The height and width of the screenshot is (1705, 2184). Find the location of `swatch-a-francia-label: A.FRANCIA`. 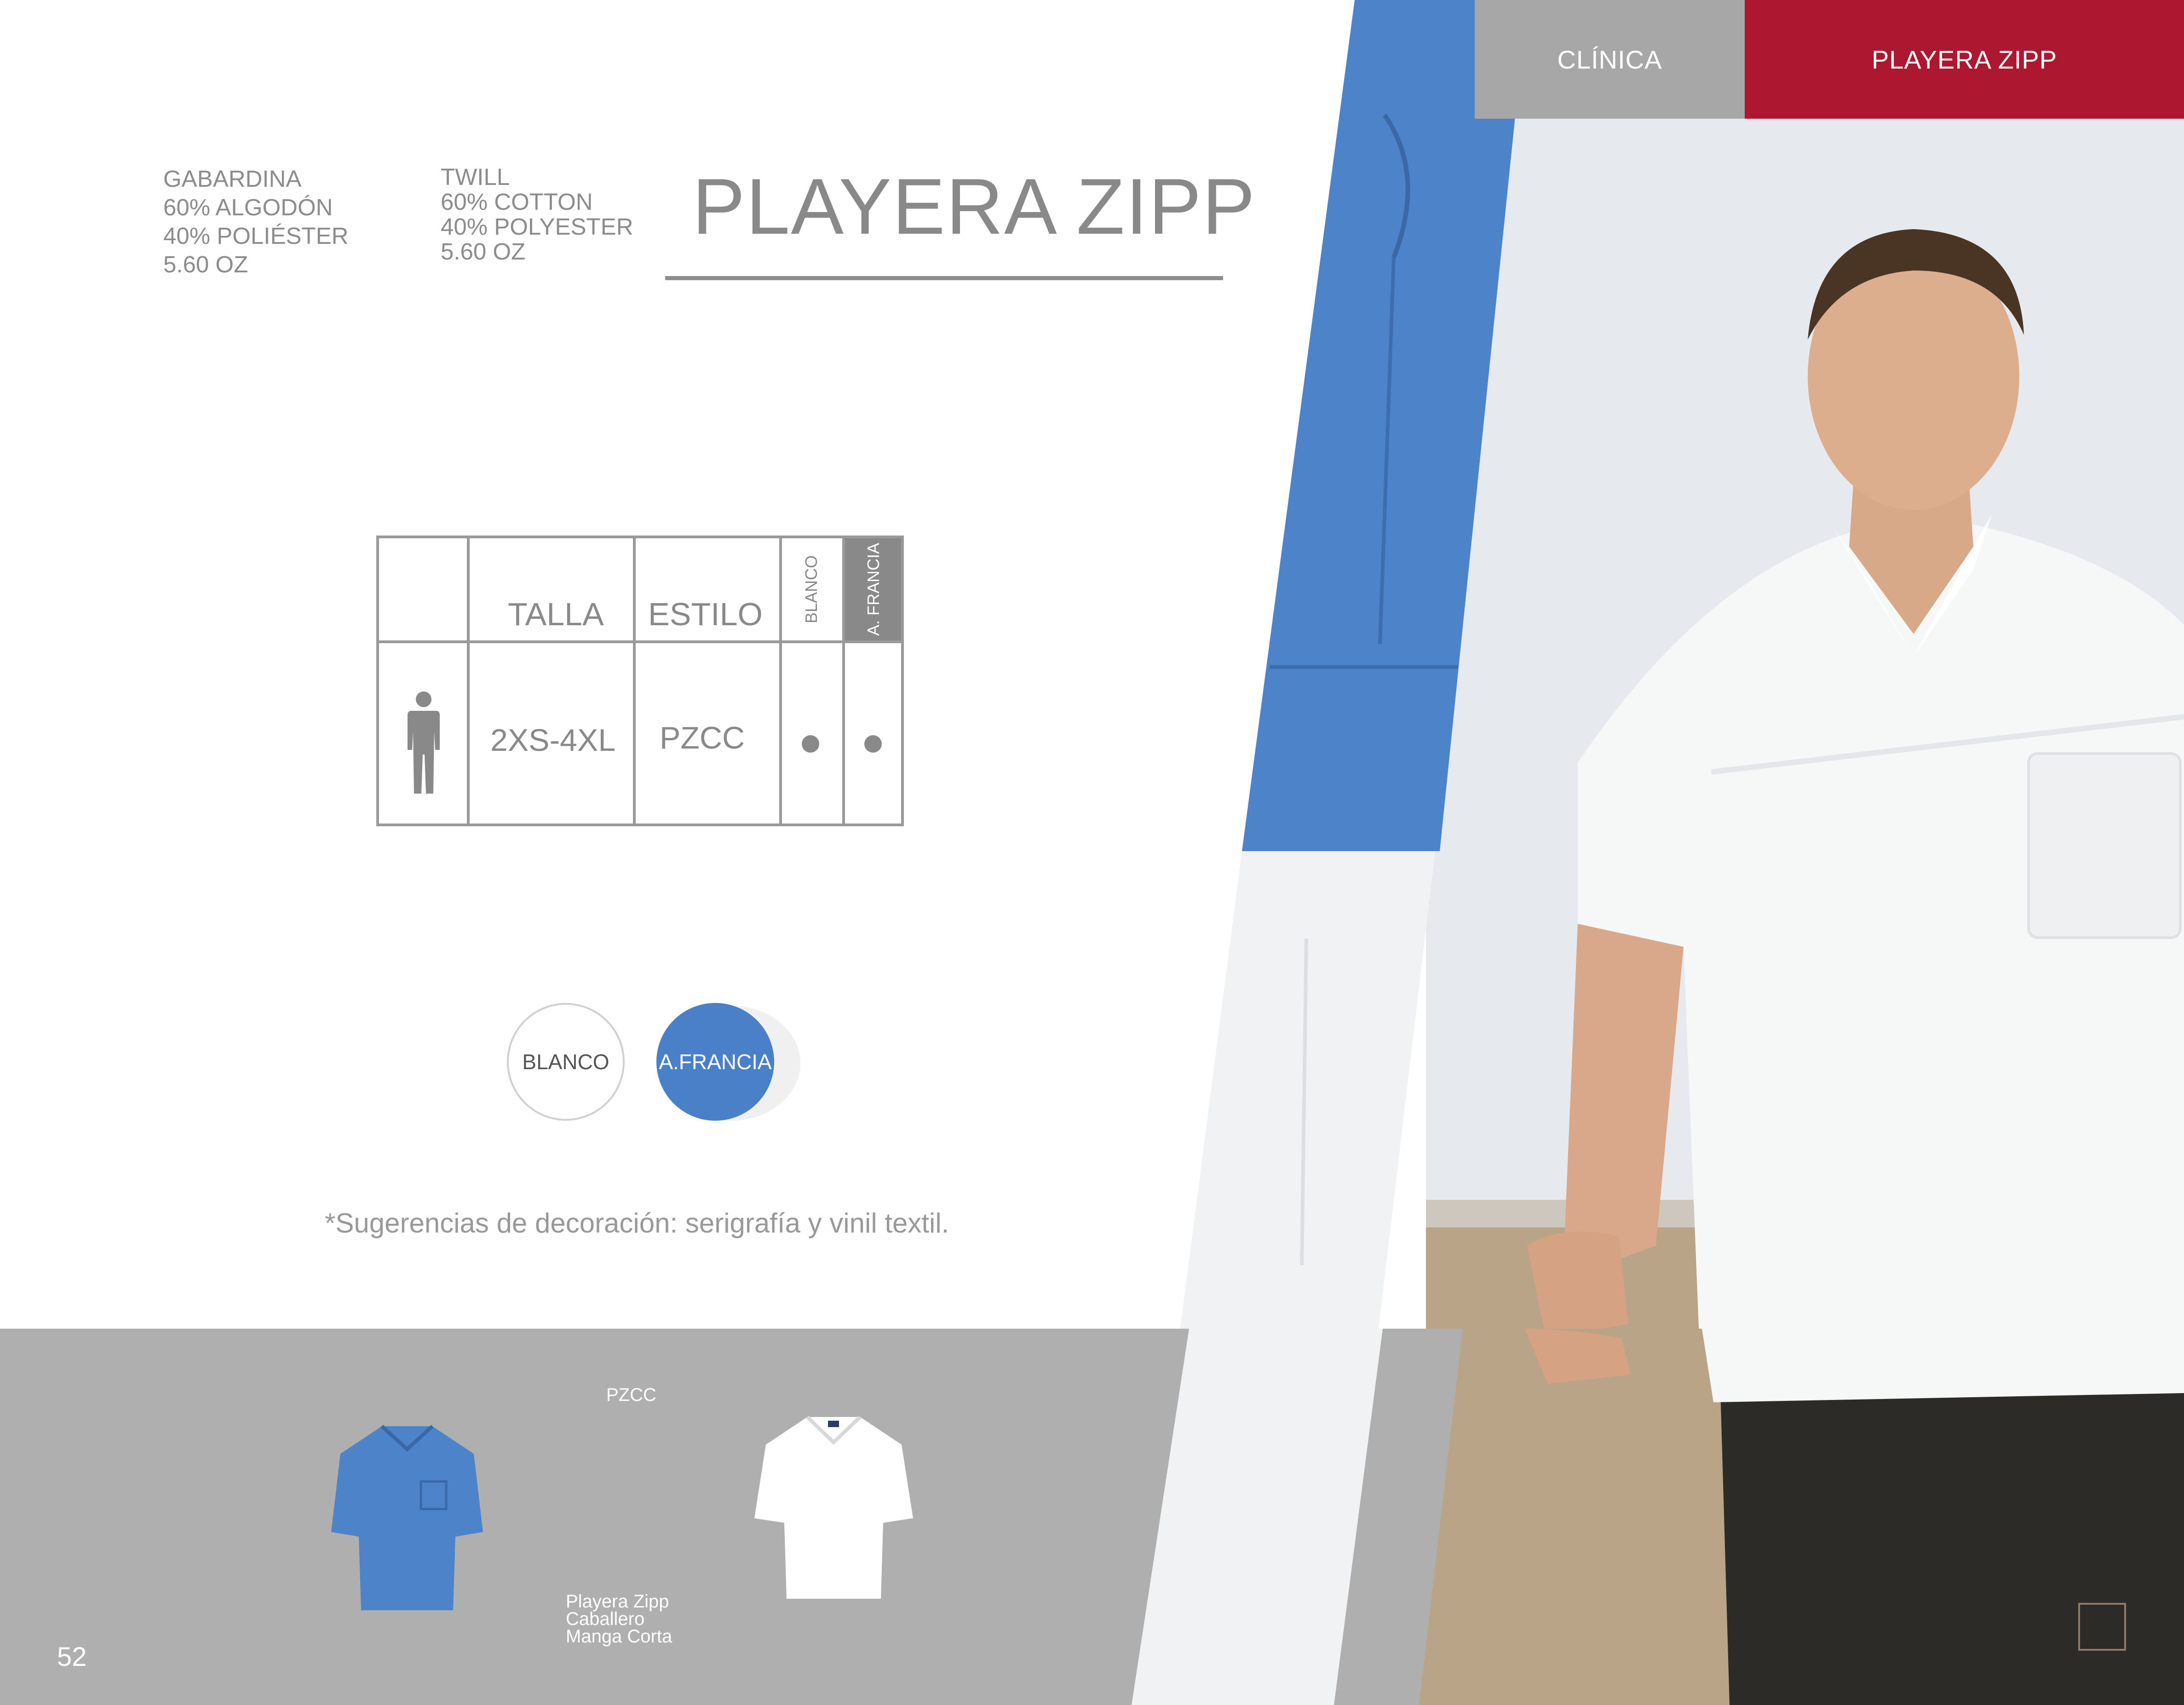

swatch-a-francia-label: A.FRANCIA is located at coordinates (715, 1062).